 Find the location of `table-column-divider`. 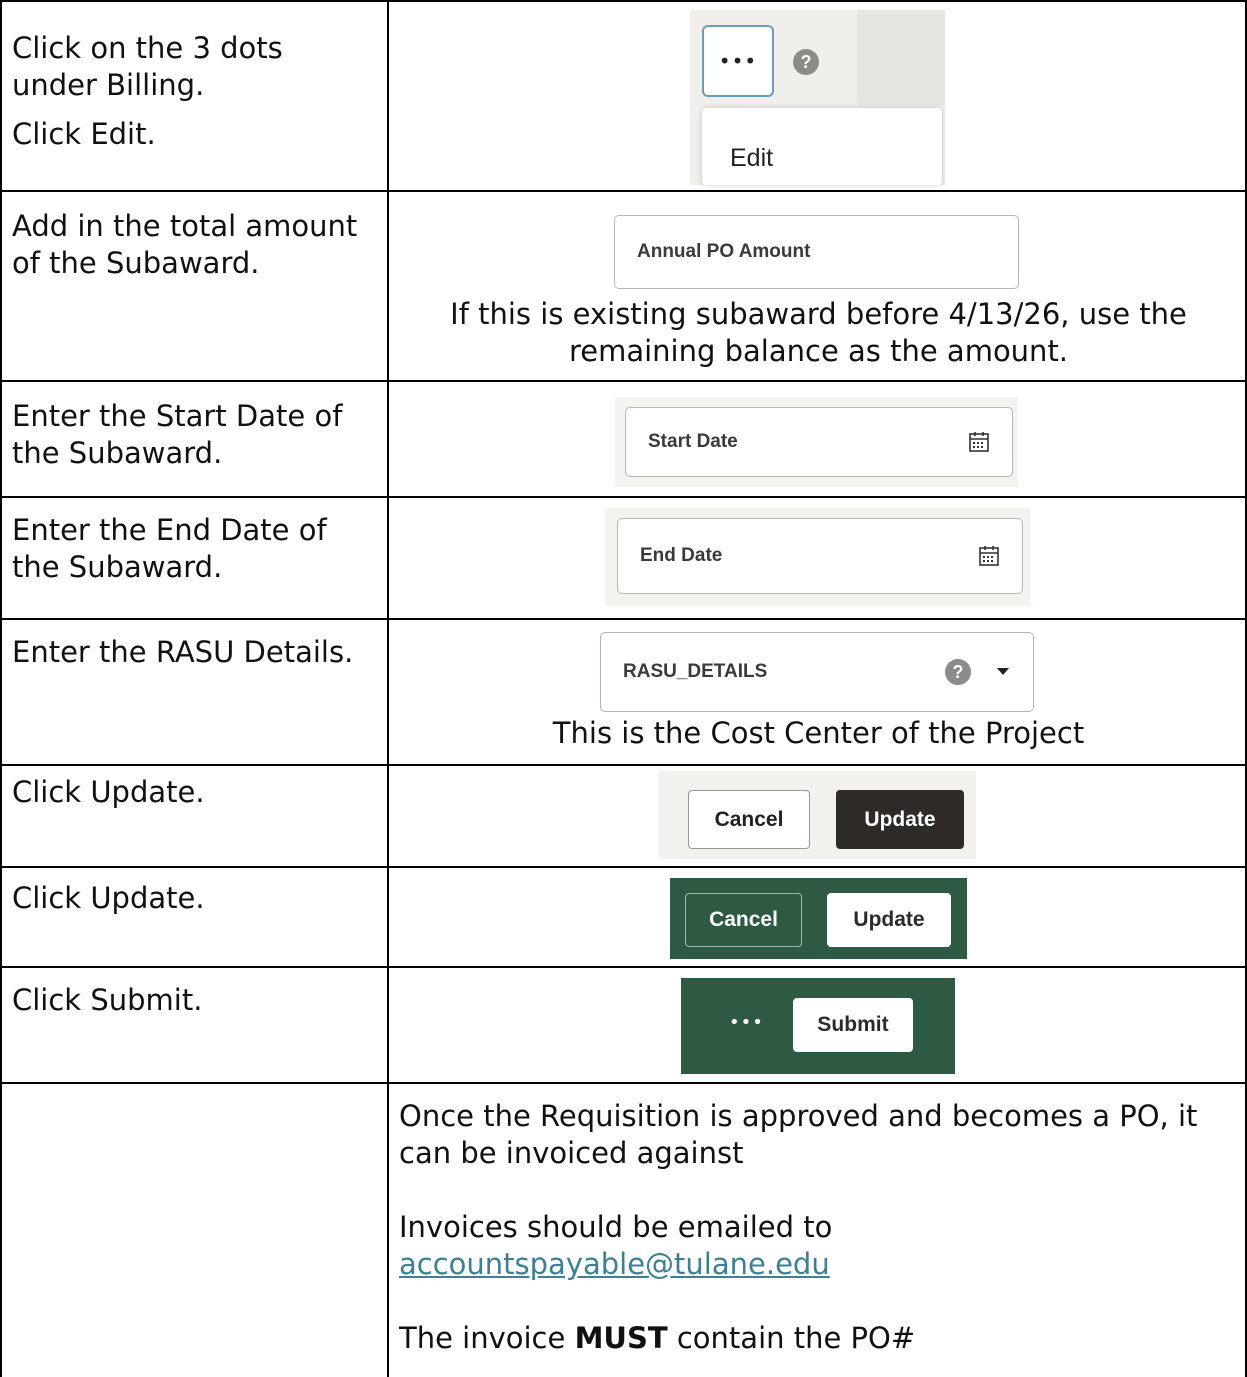

table-column-divider is located at coordinates (388, 688).